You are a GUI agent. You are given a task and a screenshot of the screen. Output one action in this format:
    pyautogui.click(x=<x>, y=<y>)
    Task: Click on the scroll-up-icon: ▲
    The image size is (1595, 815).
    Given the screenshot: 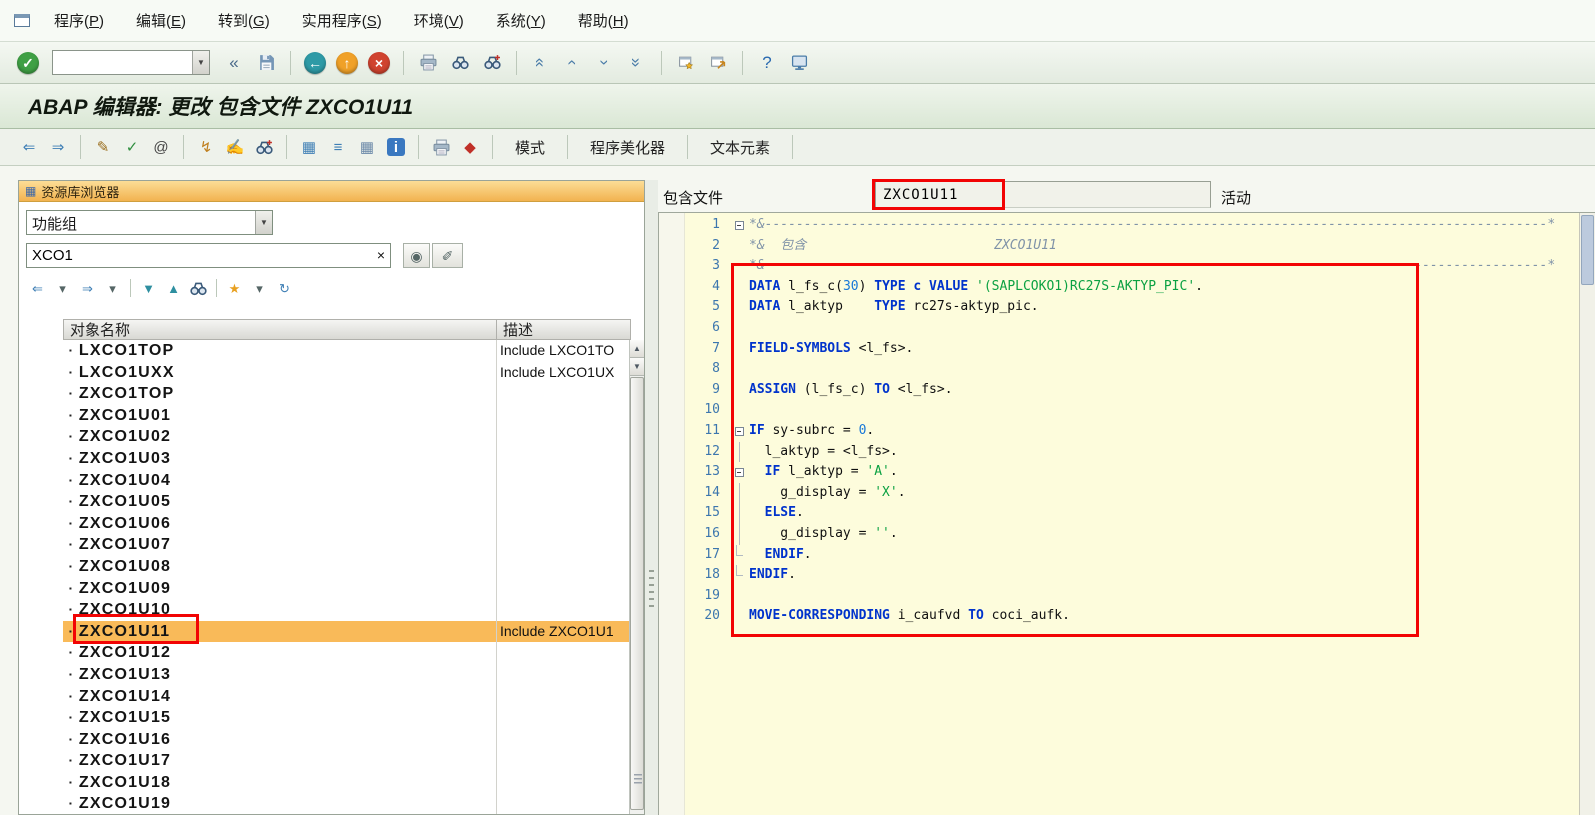 What is the action you would take?
    pyautogui.click(x=637, y=349)
    